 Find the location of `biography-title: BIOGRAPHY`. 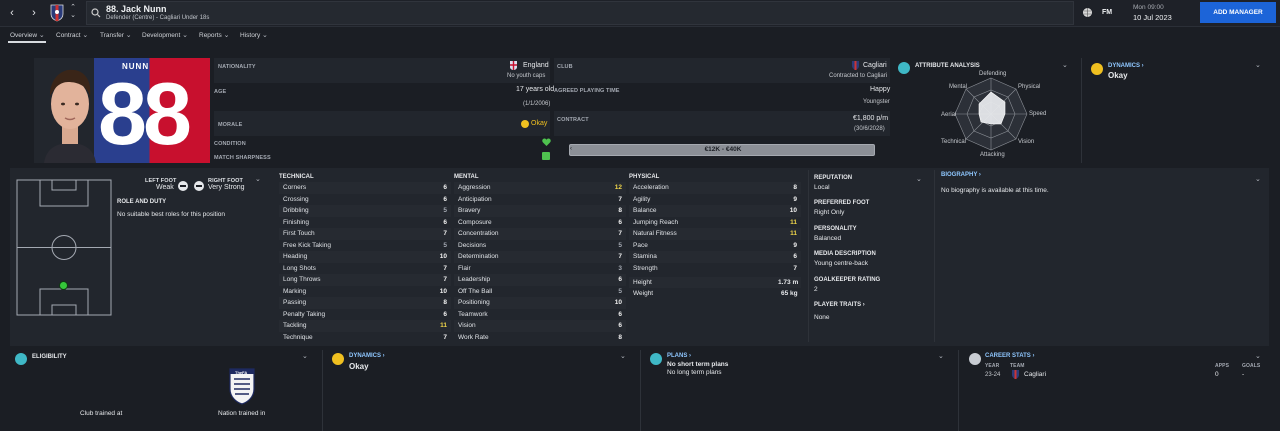

biography-title: BIOGRAPHY is located at coordinates (959, 175).